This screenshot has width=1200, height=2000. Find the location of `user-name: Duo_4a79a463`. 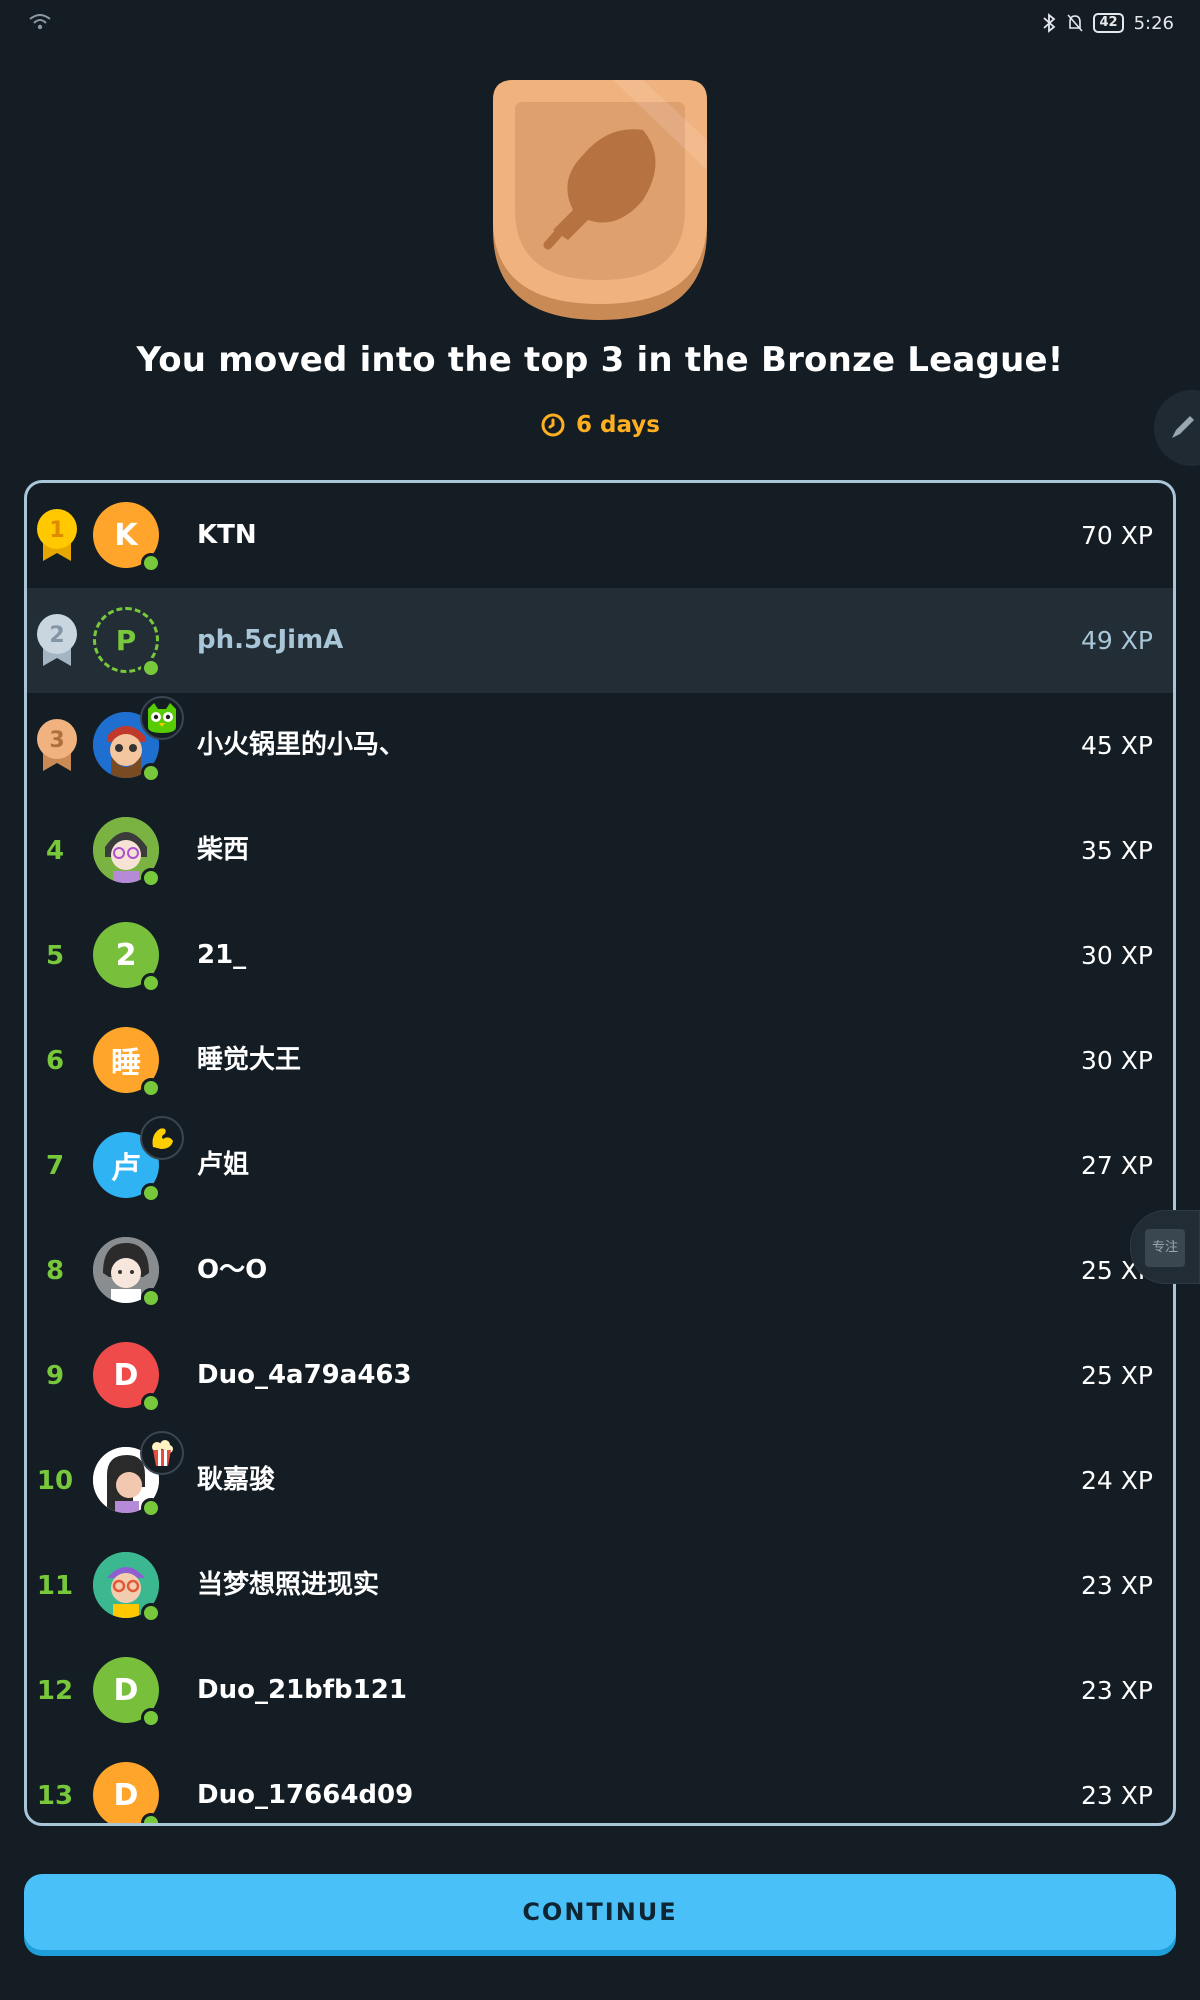

user-name: Duo_4a79a463 is located at coordinates (304, 1375).